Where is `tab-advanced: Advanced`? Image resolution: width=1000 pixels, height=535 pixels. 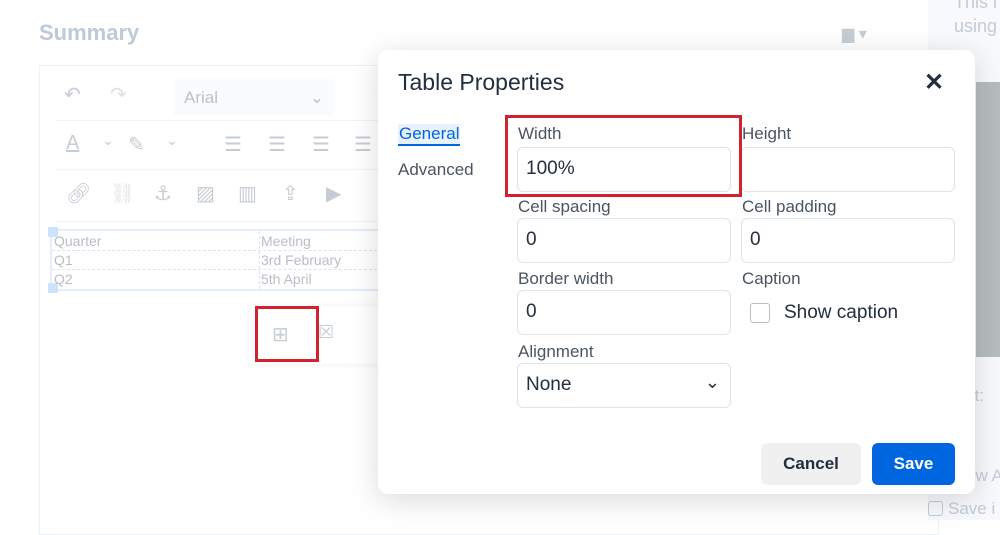 tab-advanced: Advanced is located at coordinates (436, 170).